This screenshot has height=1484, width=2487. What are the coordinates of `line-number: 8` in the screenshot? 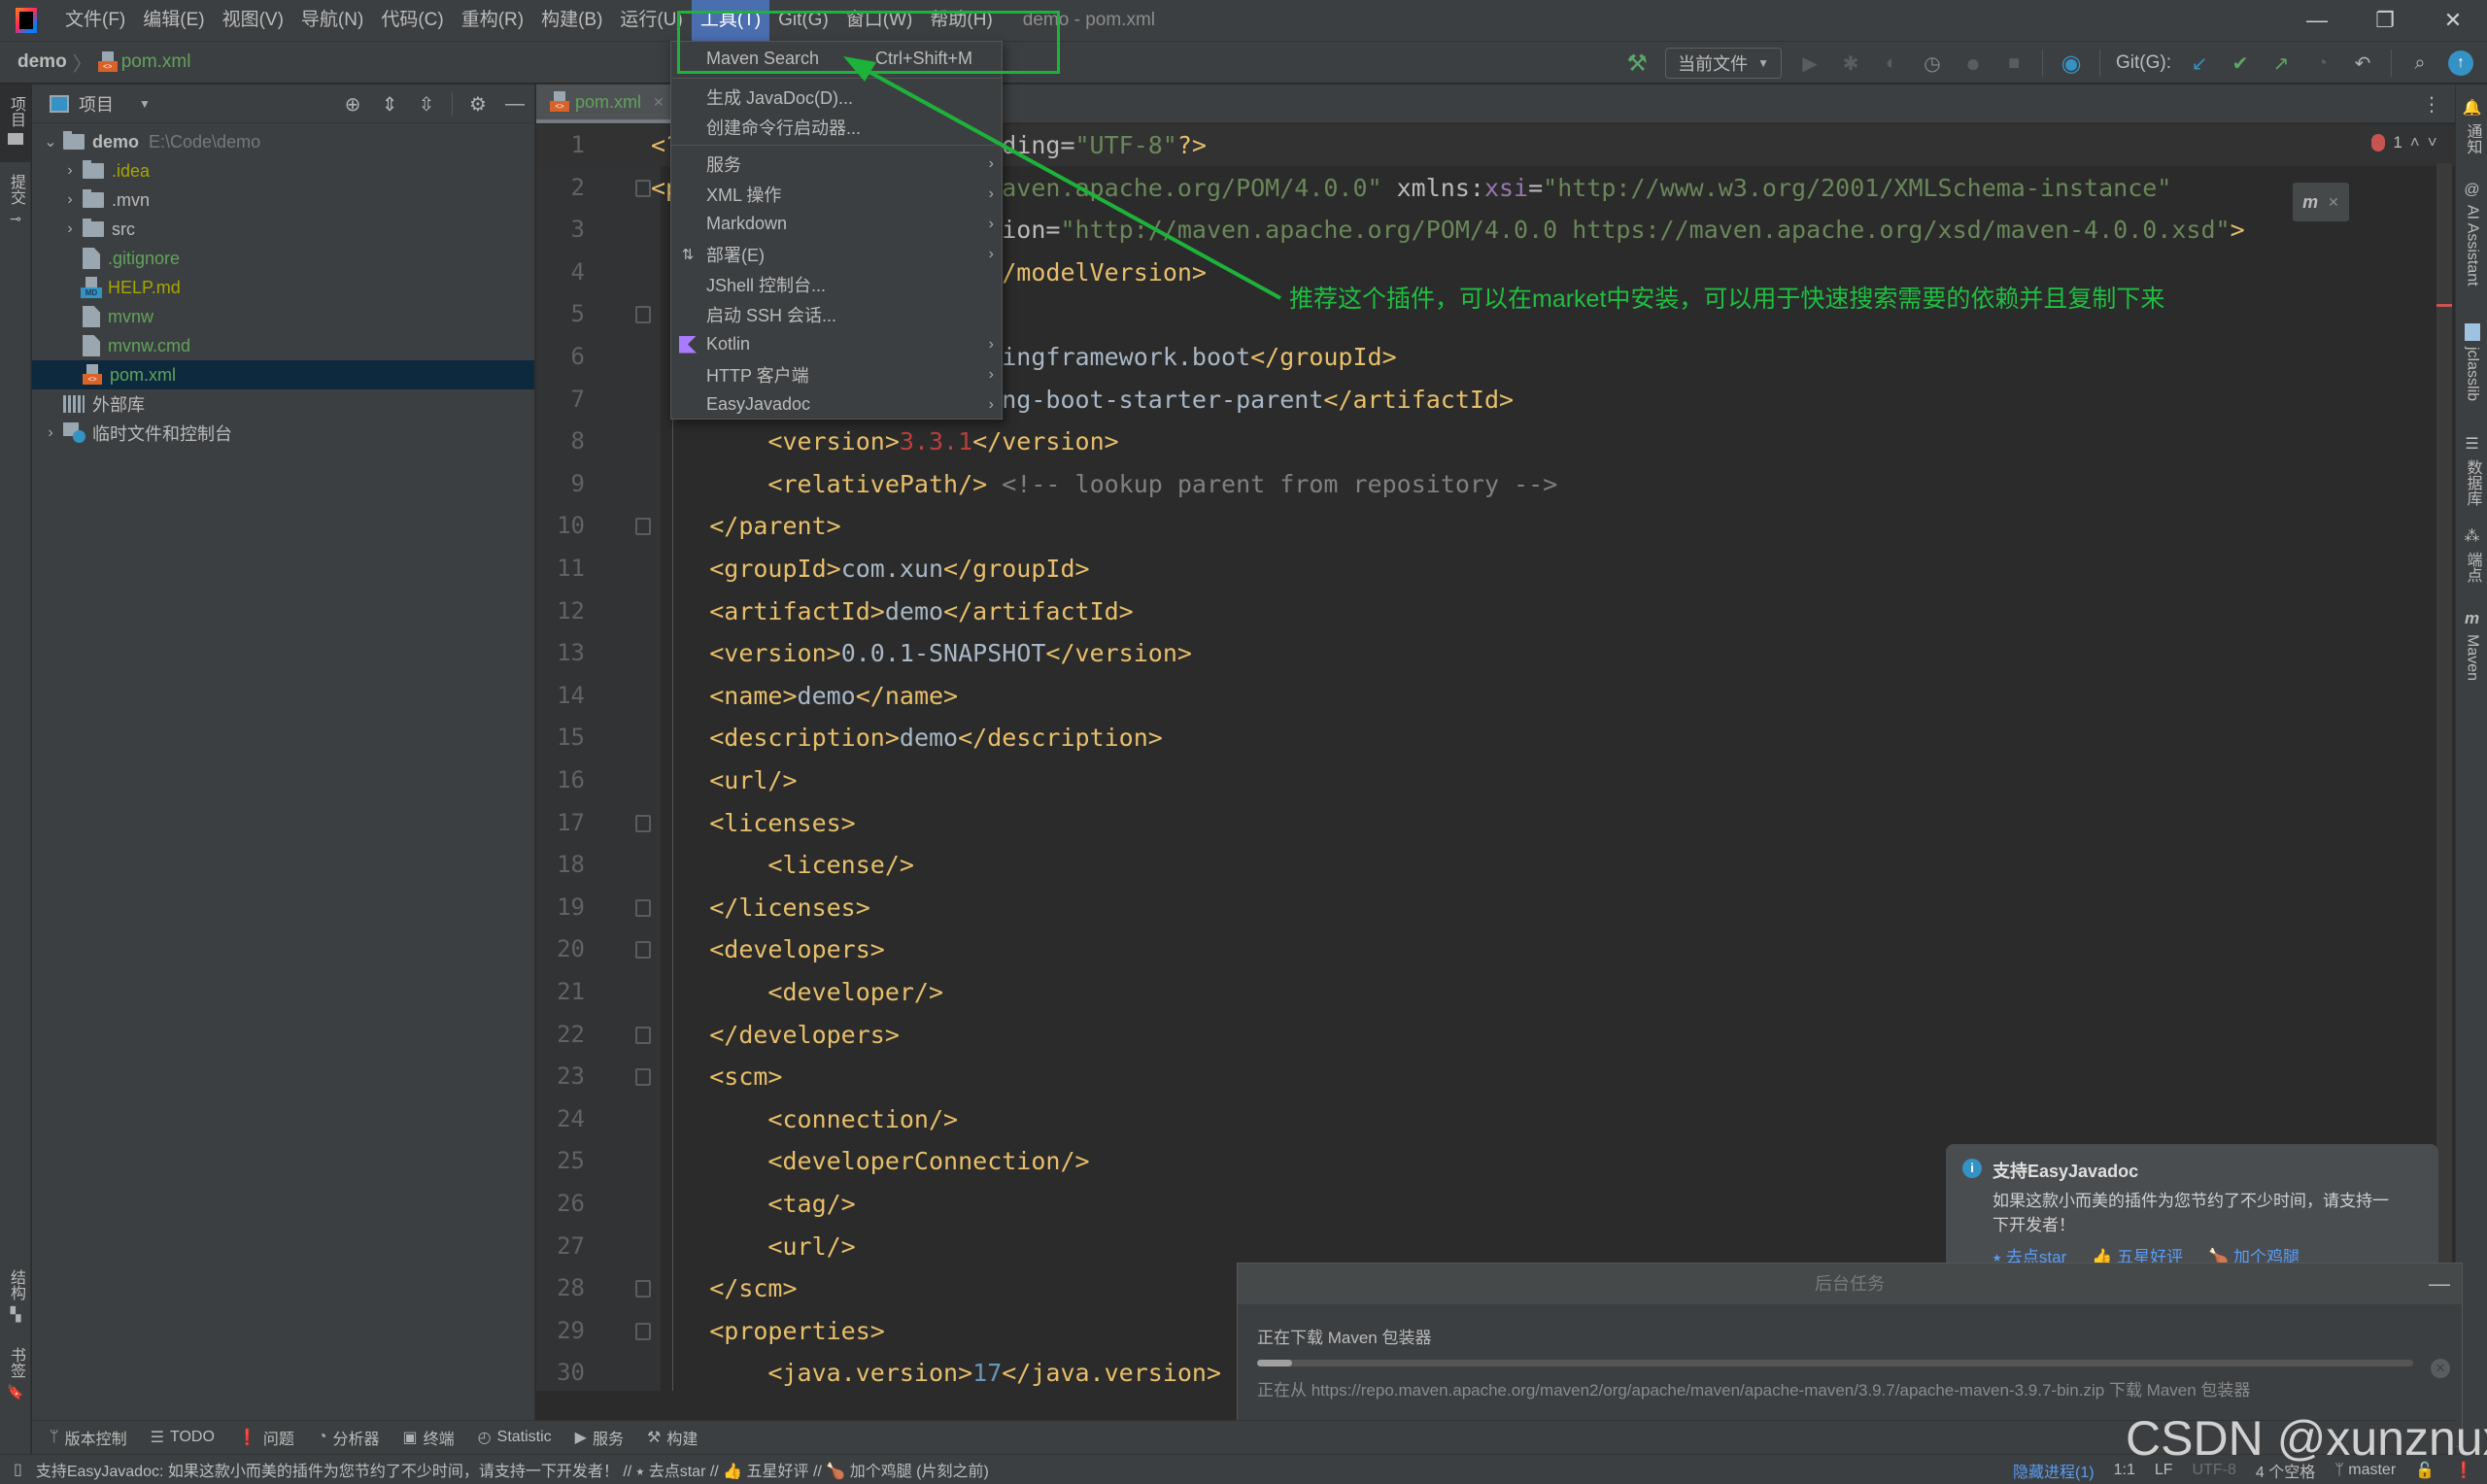 It's located at (560, 441).